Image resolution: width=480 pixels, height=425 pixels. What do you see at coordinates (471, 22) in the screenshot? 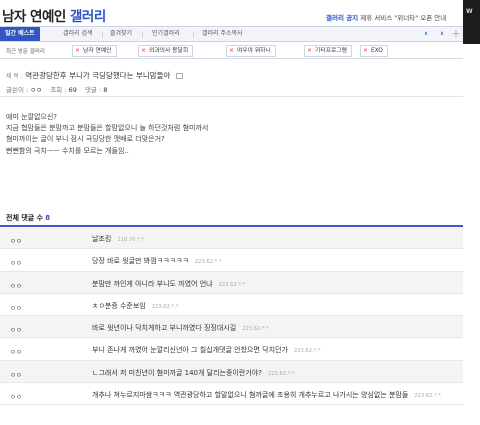
I see `ad-banner: W` at bounding box center [471, 22].